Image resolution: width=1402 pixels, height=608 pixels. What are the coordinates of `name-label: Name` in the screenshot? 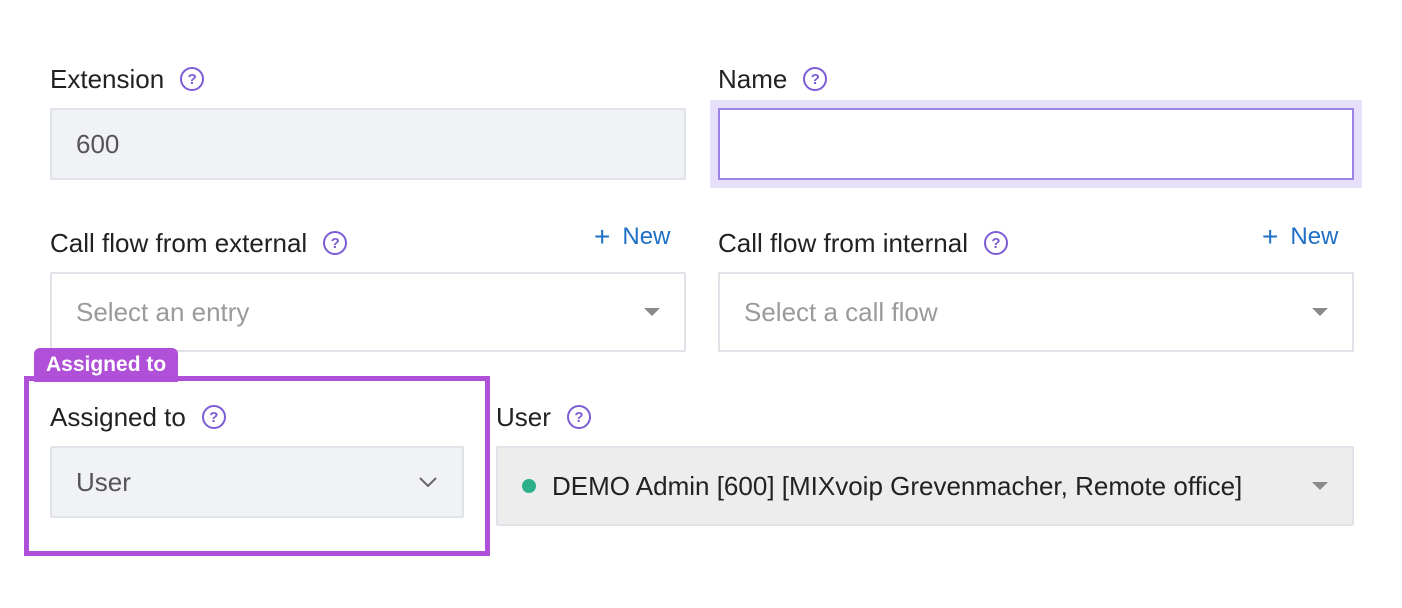 It's located at (753, 78).